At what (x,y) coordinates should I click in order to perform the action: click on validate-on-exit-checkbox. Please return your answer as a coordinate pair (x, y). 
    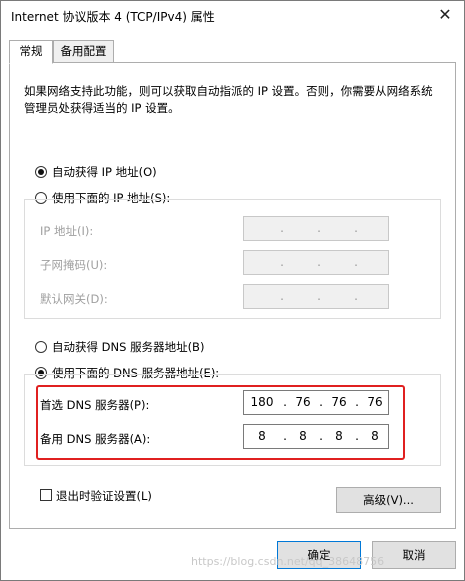
    Looking at the image, I should click on (46, 495).